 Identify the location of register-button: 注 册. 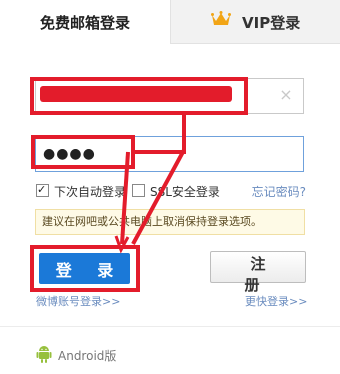
(258, 272).